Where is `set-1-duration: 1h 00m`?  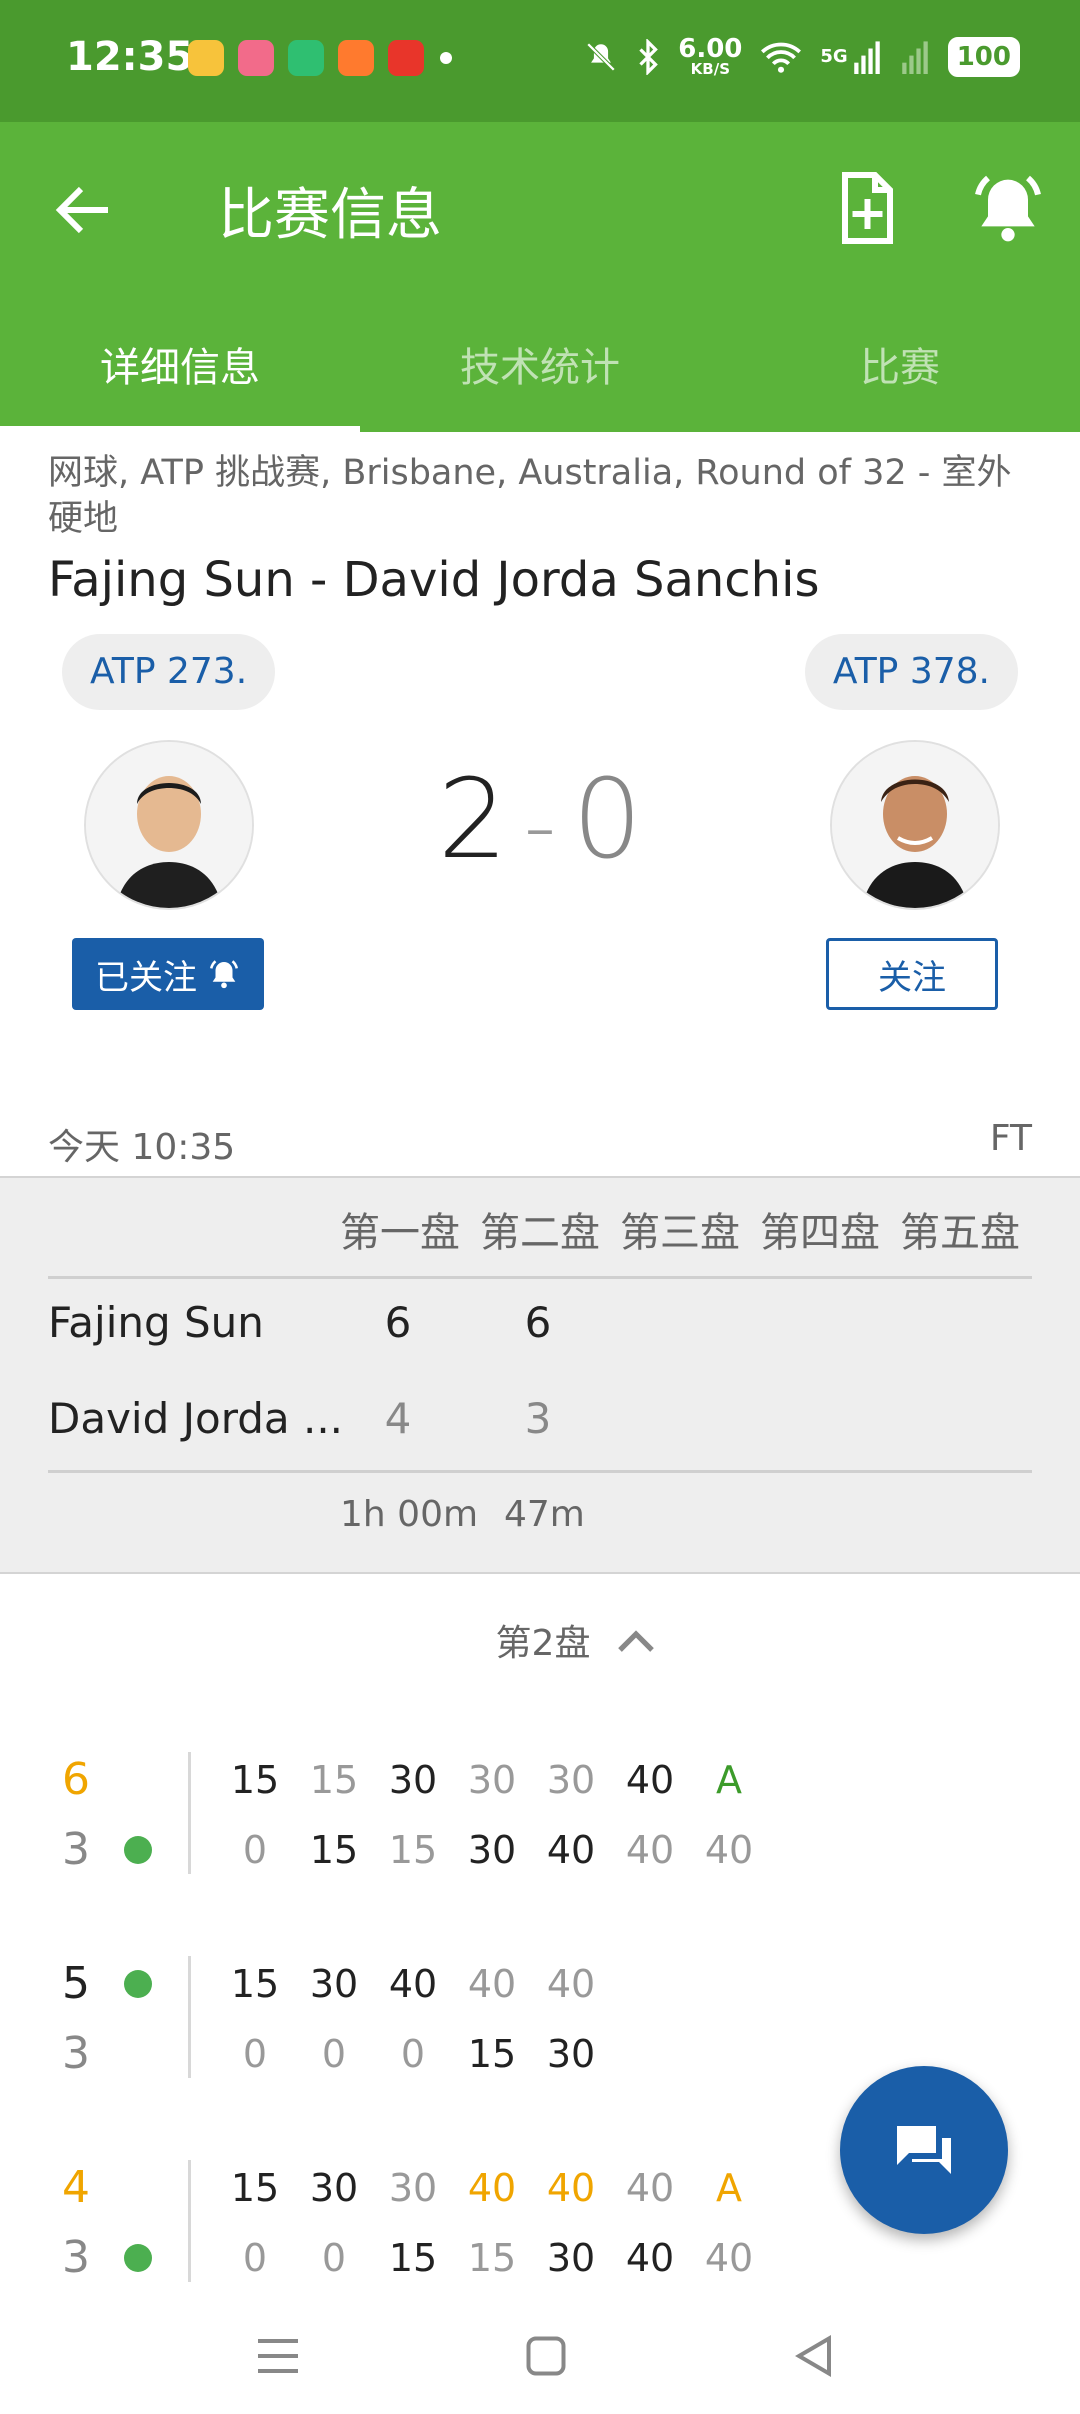
set-1-duration: 1h 00m is located at coordinates (409, 1514).